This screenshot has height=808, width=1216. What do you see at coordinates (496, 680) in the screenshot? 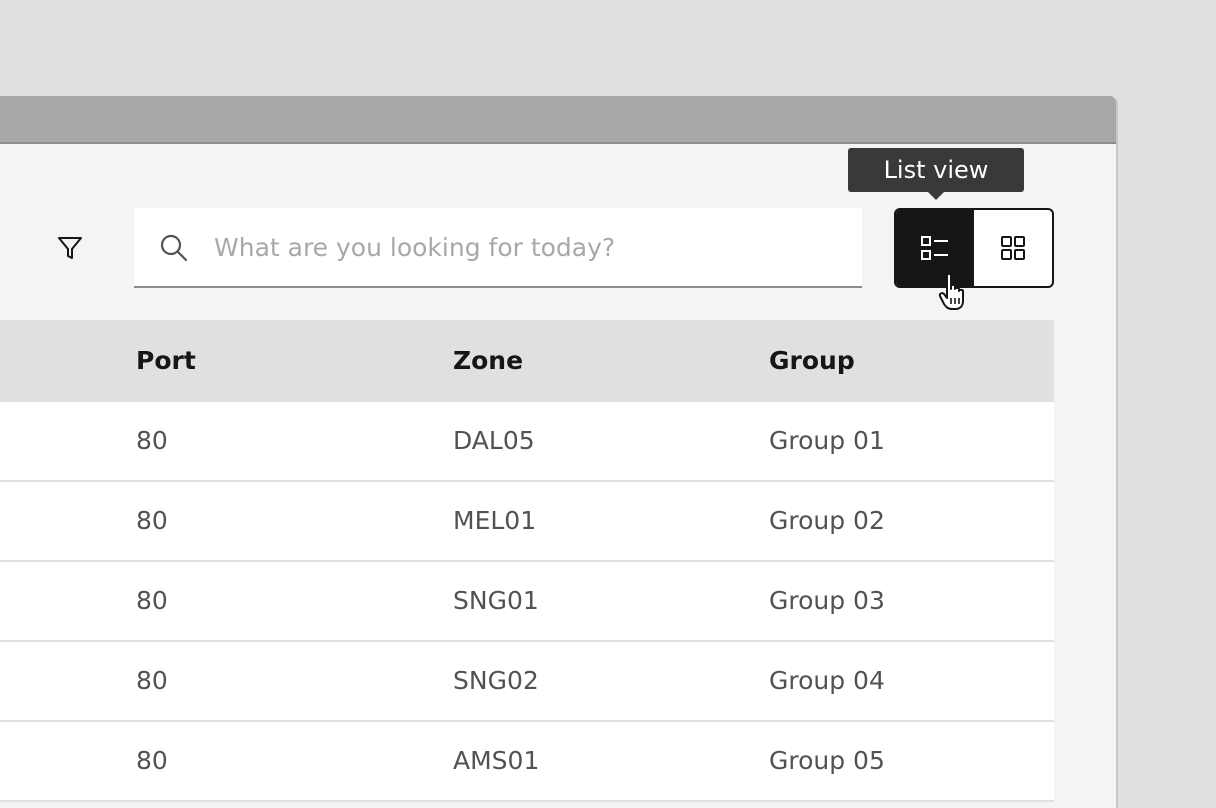
I see `cell-zone: SNG02` at bounding box center [496, 680].